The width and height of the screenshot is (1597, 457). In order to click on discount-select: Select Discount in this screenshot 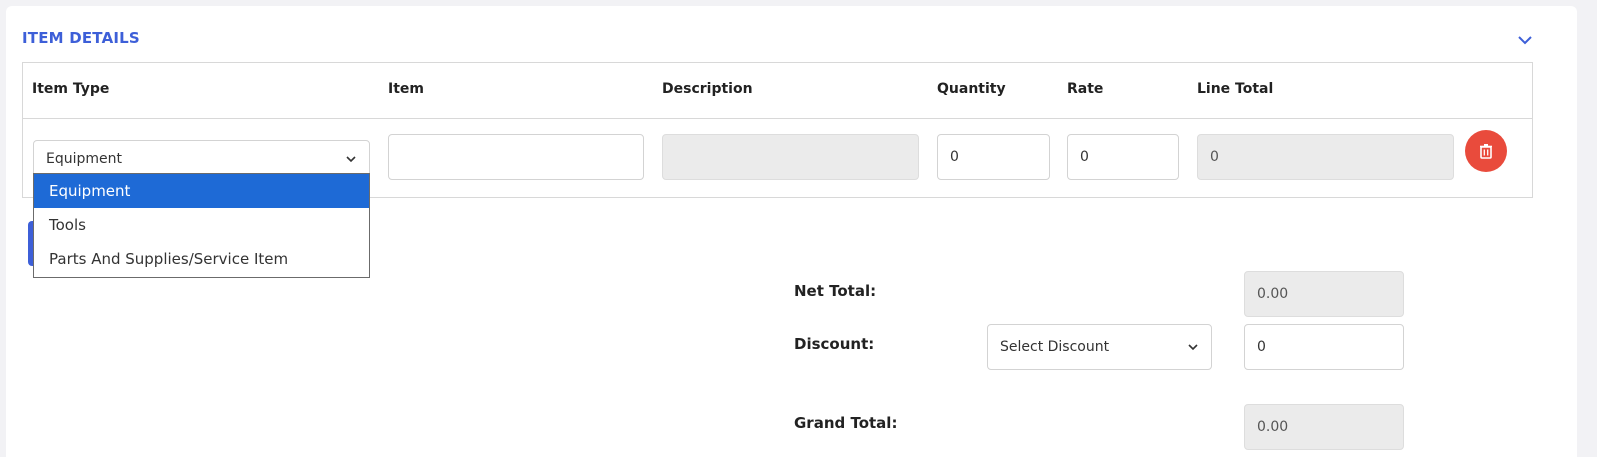, I will do `click(1099, 347)`.